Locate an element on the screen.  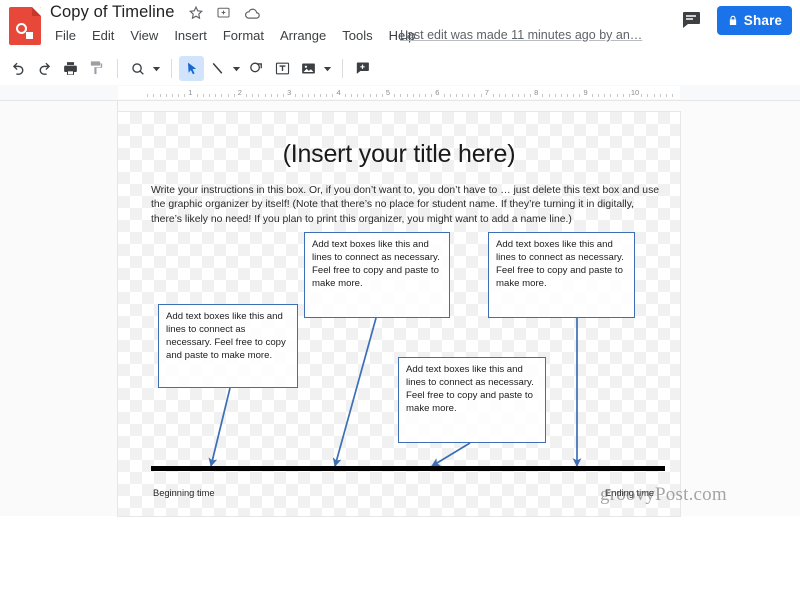
line-icon is located at coordinates (217, 68).